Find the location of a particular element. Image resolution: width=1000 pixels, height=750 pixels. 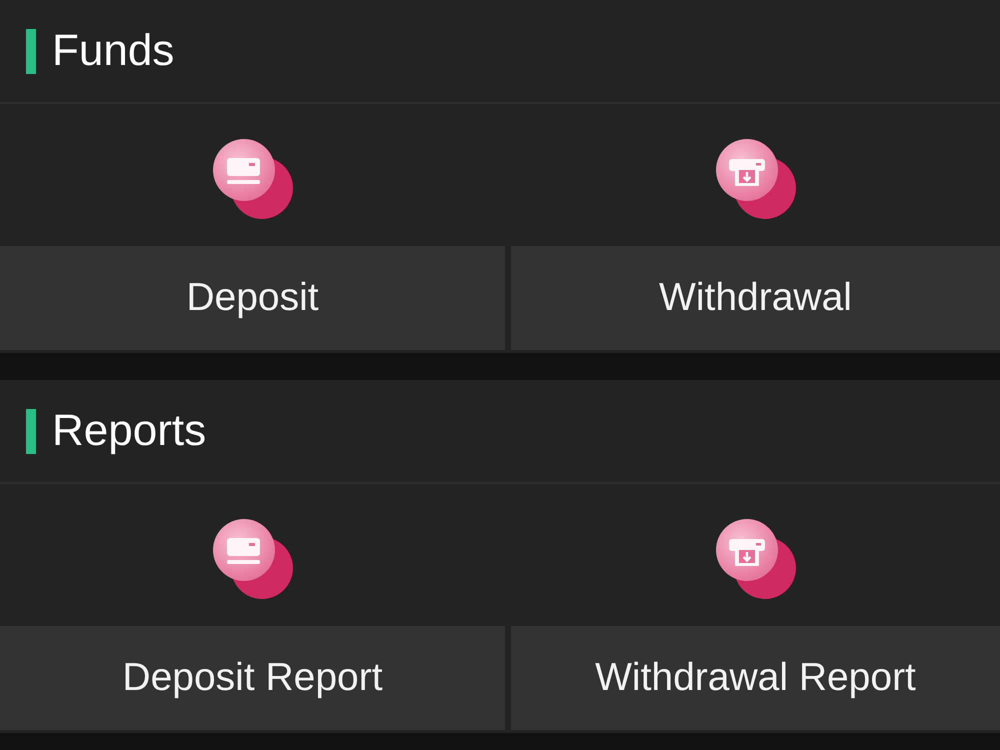

section-title: Funds is located at coordinates (113, 51).